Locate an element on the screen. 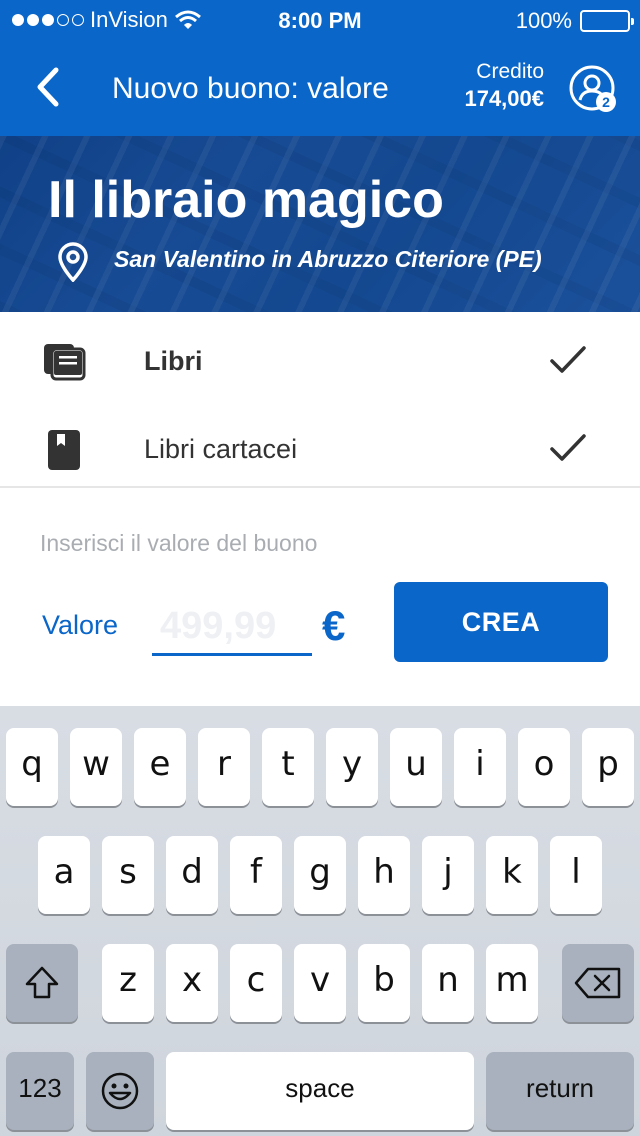 The width and height of the screenshot is (640, 1136). emoji-key is located at coordinates (120, 1091).